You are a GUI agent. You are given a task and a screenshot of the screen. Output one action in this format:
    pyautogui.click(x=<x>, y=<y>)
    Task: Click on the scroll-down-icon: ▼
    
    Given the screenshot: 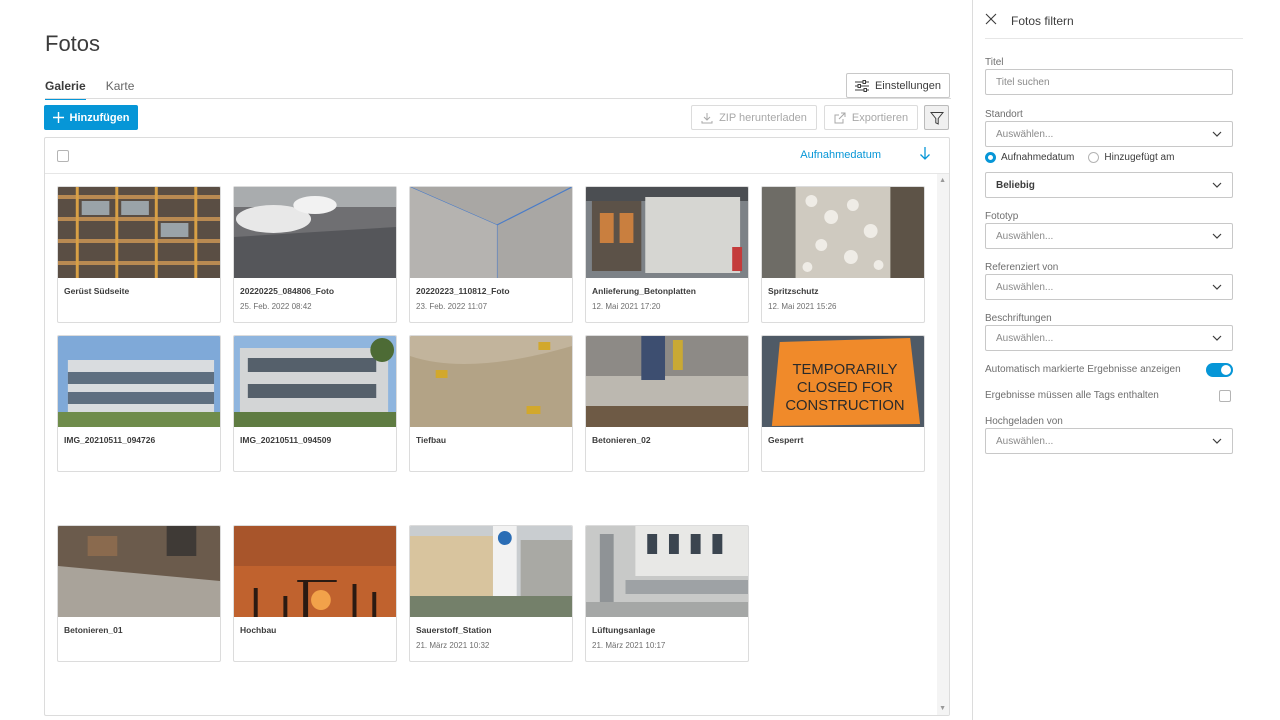 What is the action you would take?
    pyautogui.click(x=942, y=708)
    